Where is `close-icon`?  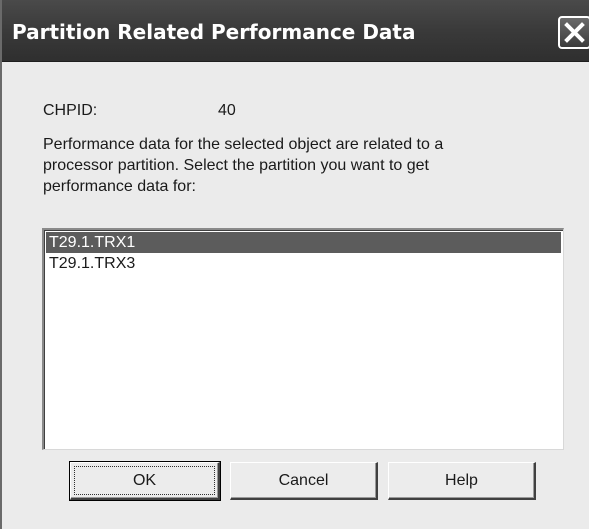 close-icon is located at coordinates (574, 32).